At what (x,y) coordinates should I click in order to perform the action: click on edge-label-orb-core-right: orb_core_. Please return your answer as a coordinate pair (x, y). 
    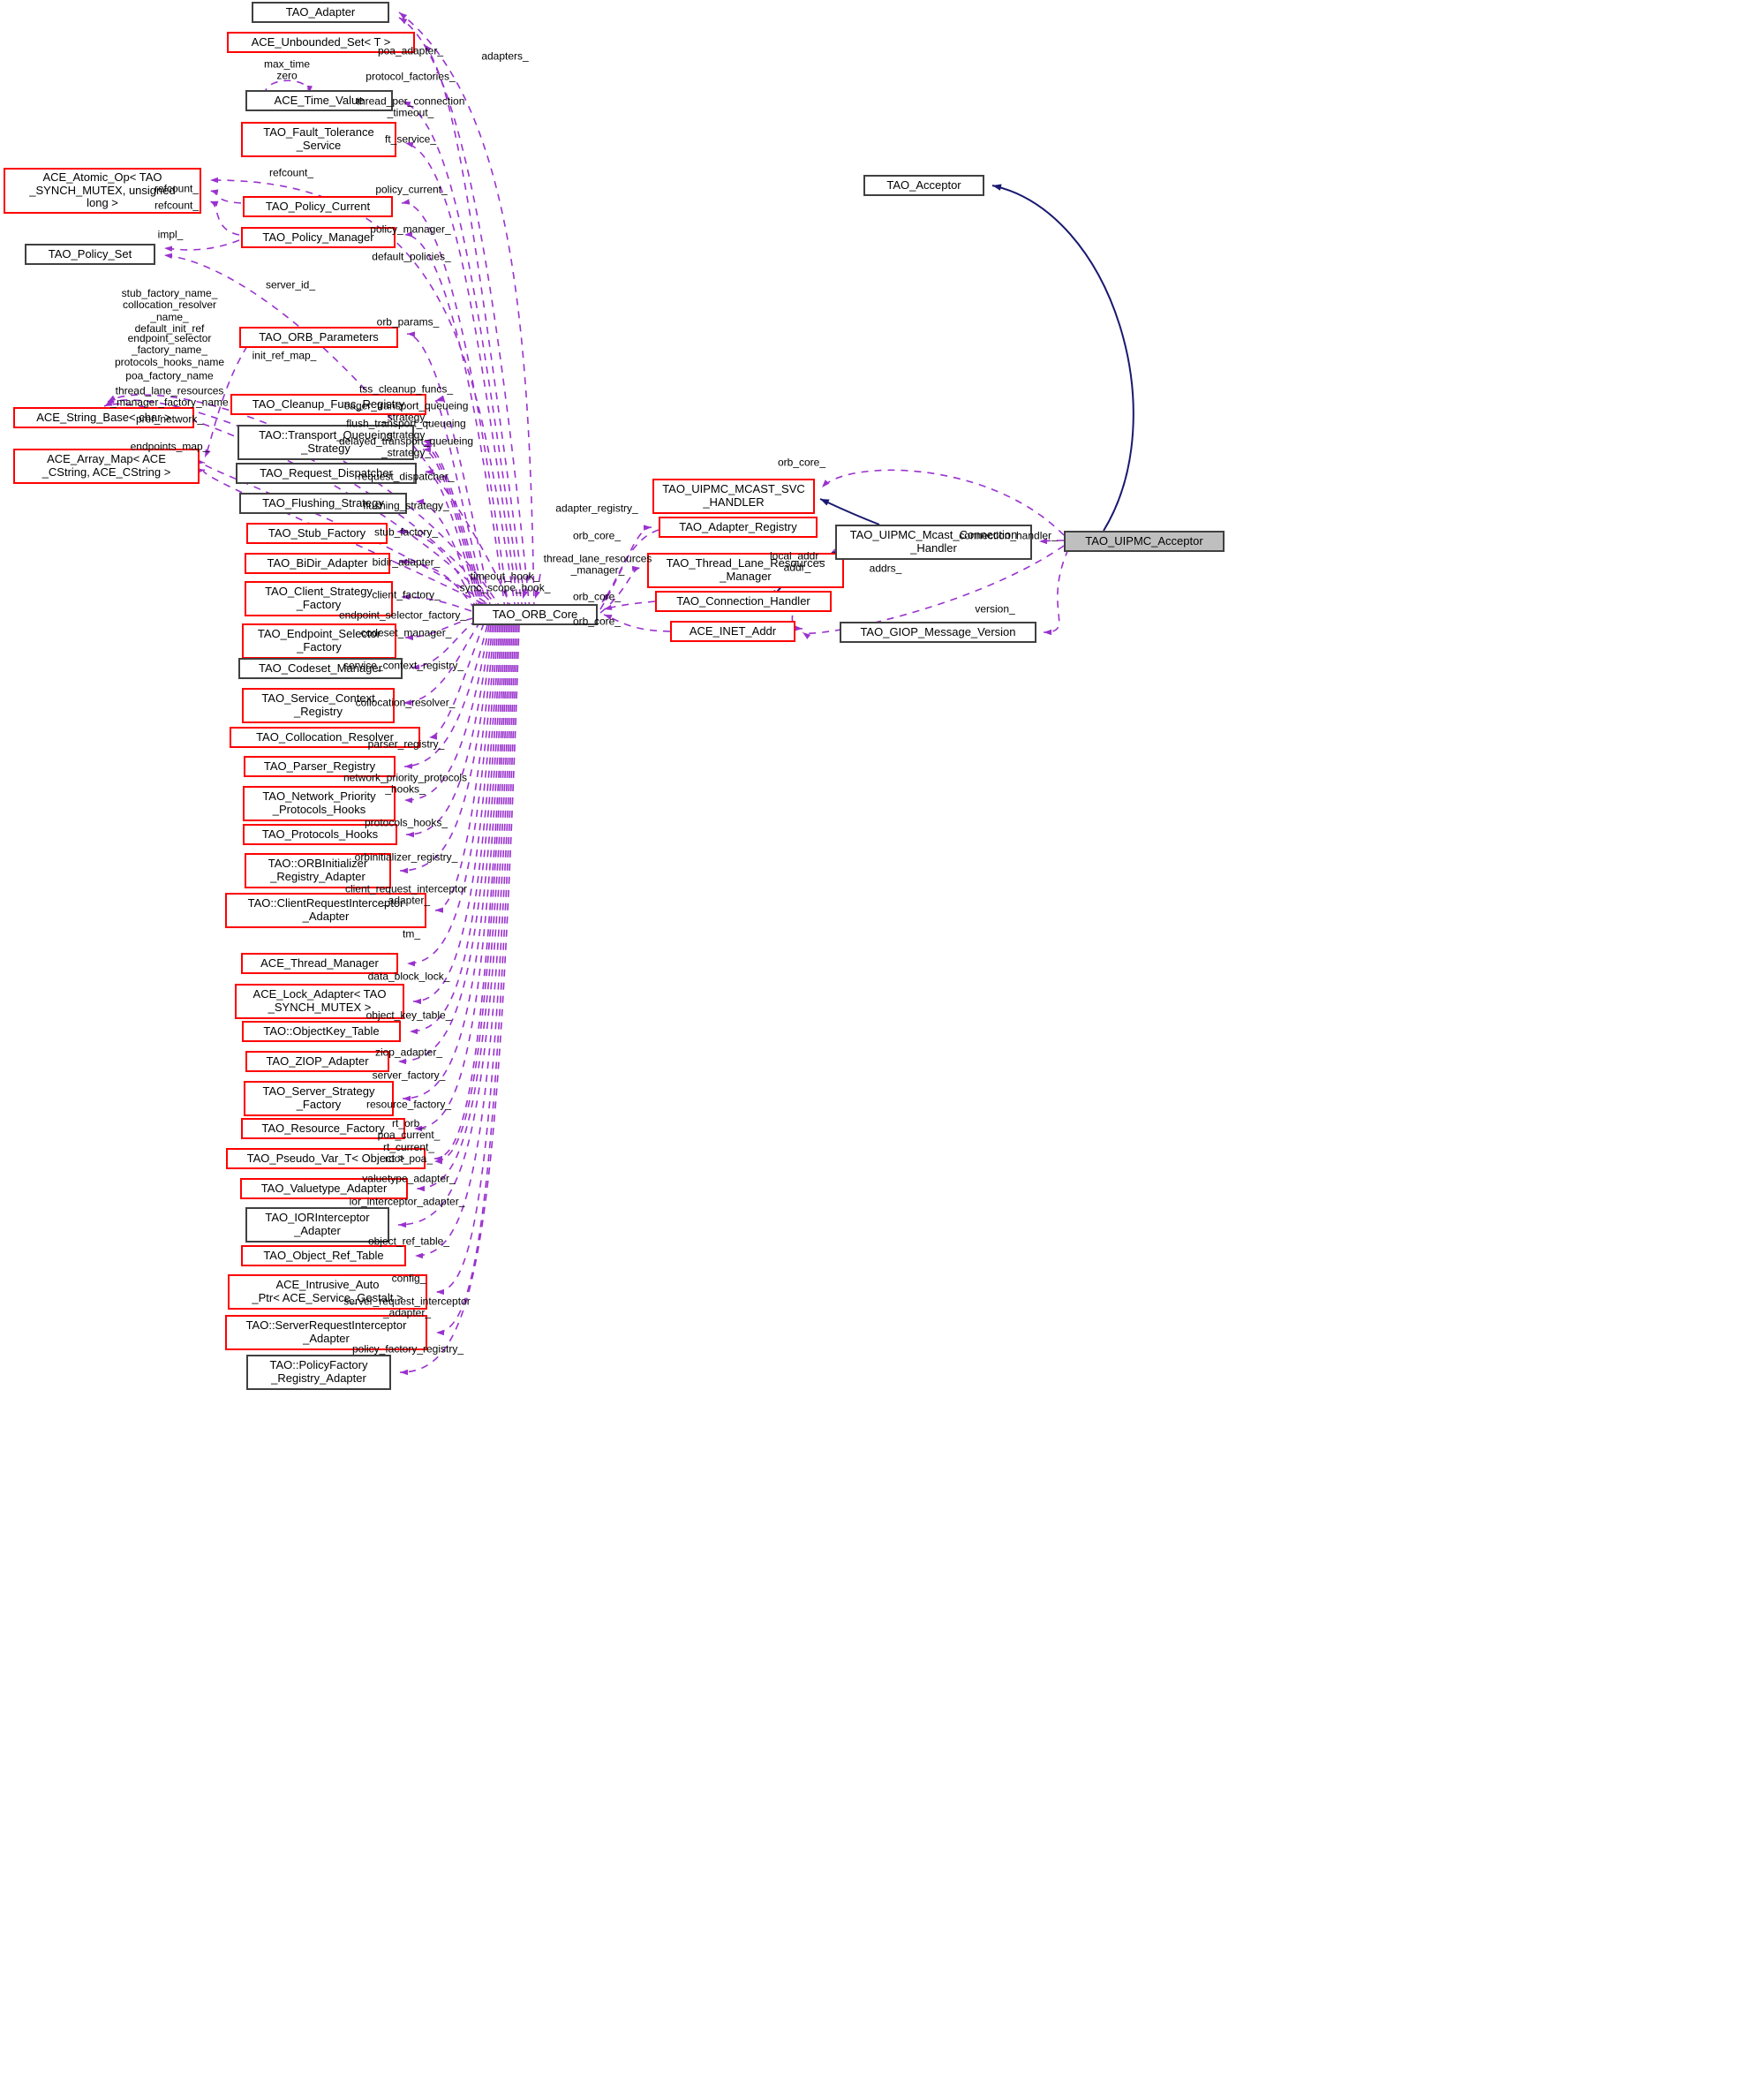
    Looking at the image, I should click on (801, 462).